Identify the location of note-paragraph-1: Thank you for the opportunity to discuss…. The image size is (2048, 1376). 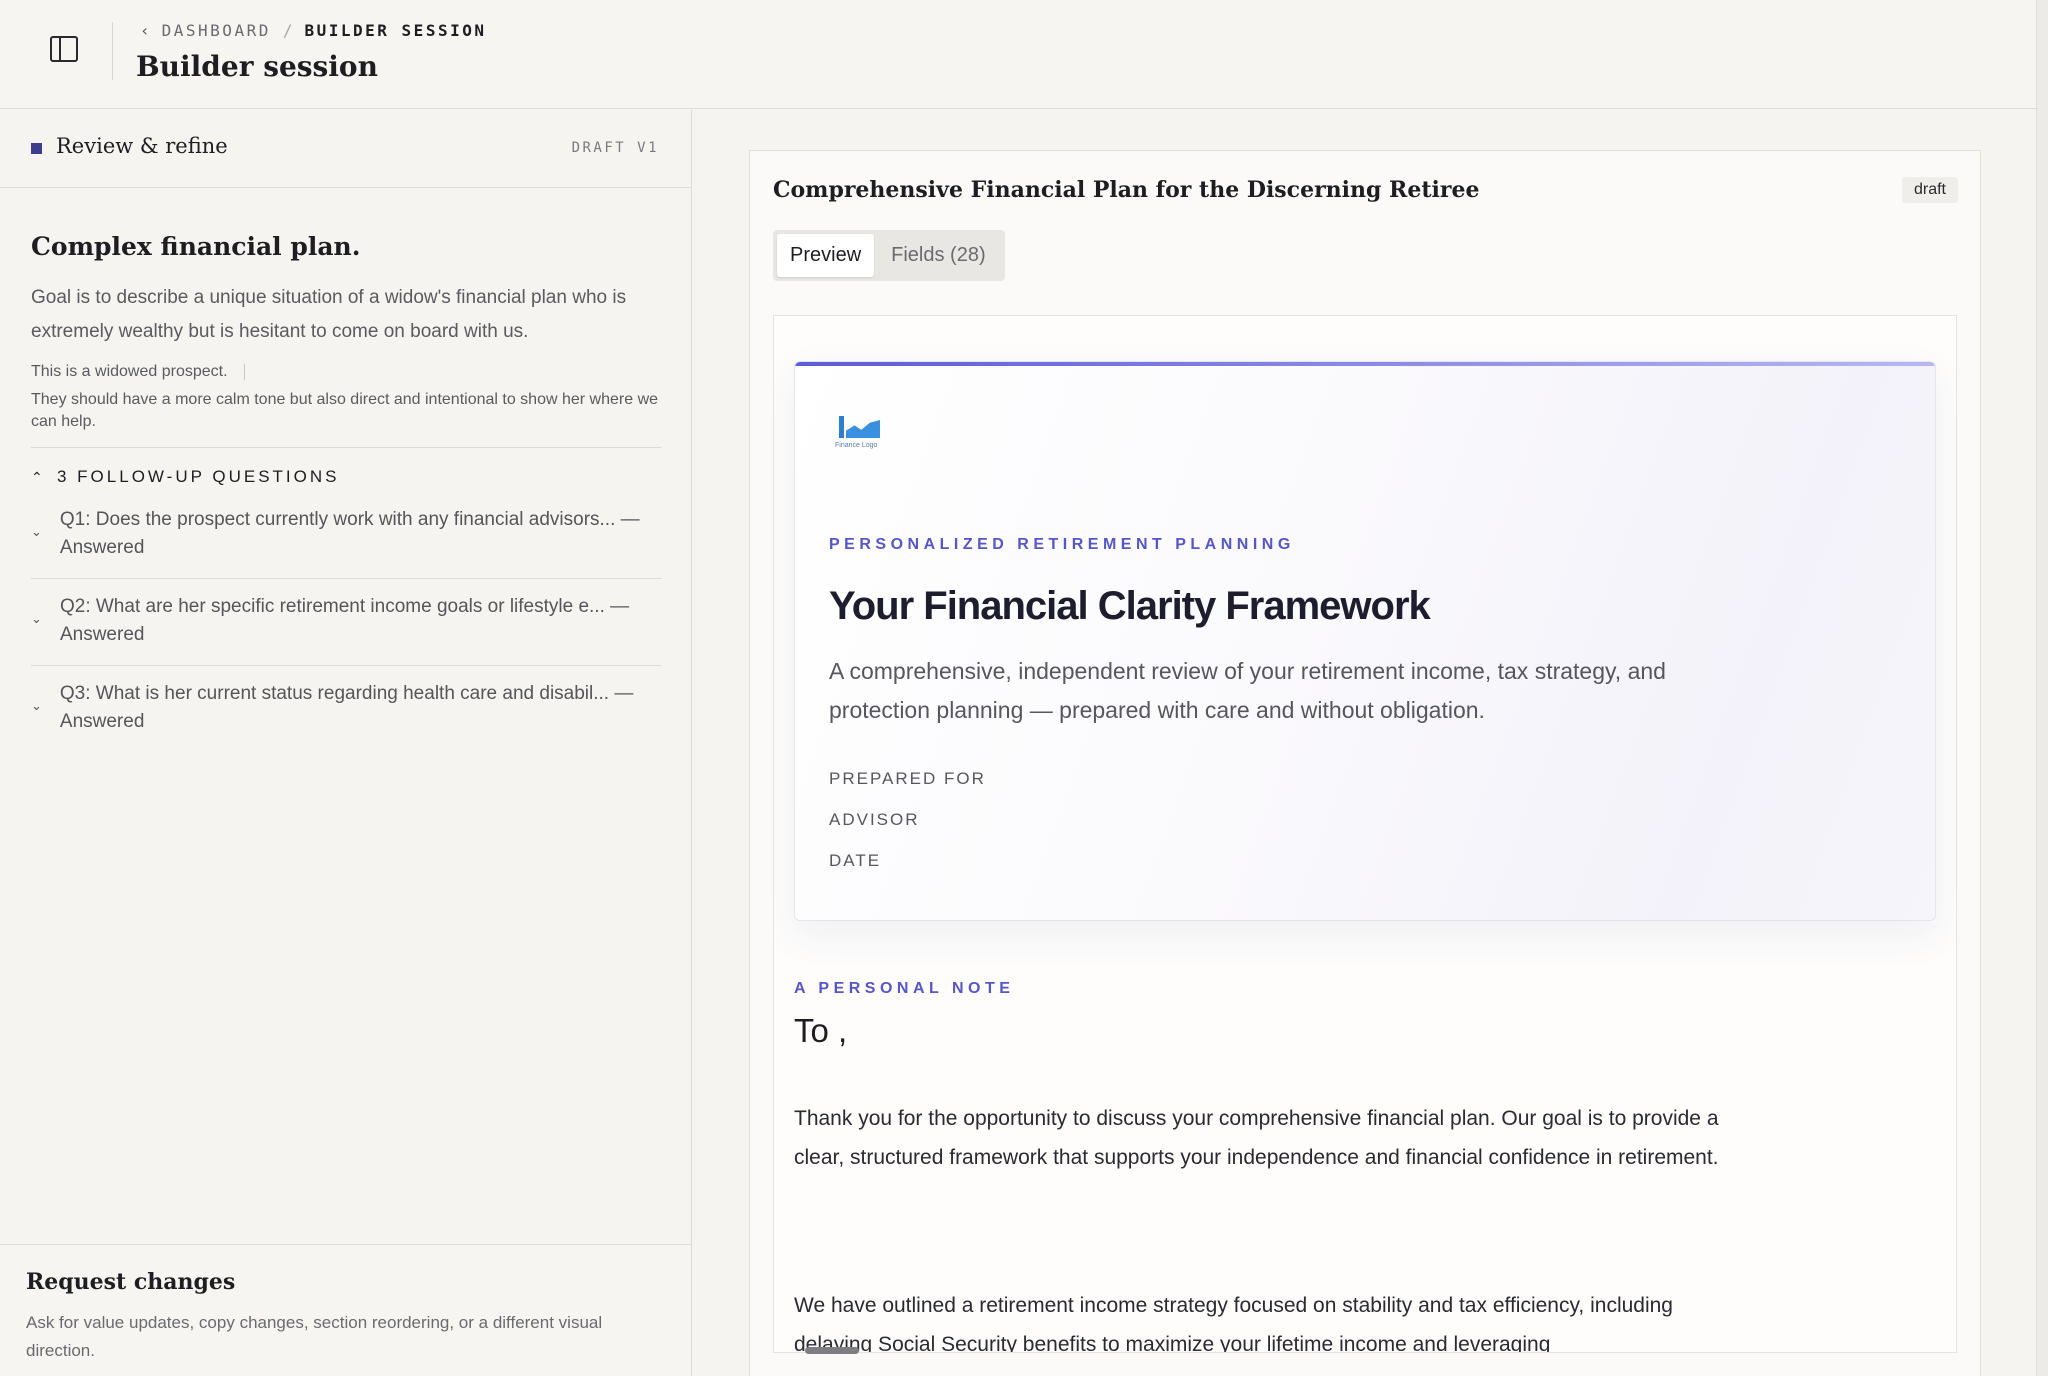
(1256, 1138).